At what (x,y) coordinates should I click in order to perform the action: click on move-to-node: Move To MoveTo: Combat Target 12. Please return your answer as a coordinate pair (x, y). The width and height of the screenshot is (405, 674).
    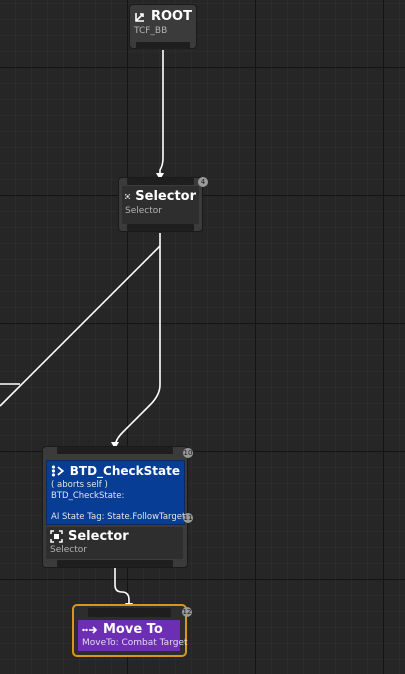
    Looking at the image, I should click on (132, 630).